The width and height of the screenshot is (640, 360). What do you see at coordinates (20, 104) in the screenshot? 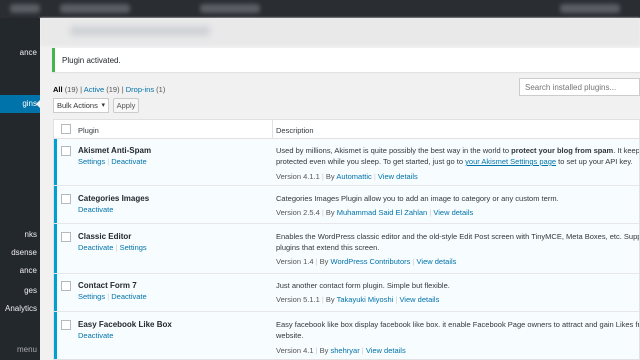
I see `sidebar-item-plugins: gins` at bounding box center [20, 104].